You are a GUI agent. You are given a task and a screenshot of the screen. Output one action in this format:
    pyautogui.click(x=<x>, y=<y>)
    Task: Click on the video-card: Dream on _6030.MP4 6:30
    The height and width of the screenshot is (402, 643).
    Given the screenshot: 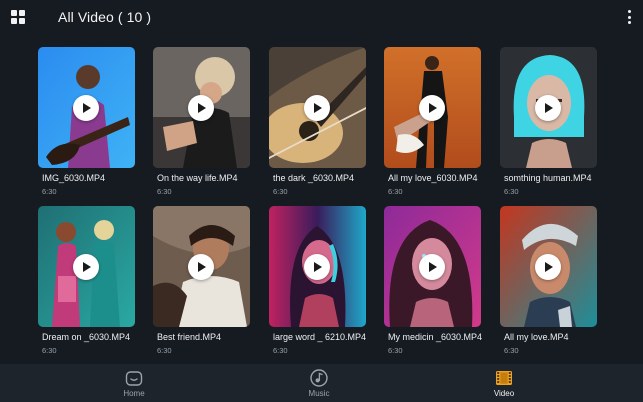 What is the action you would take?
    pyautogui.click(x=86, y=281)
    